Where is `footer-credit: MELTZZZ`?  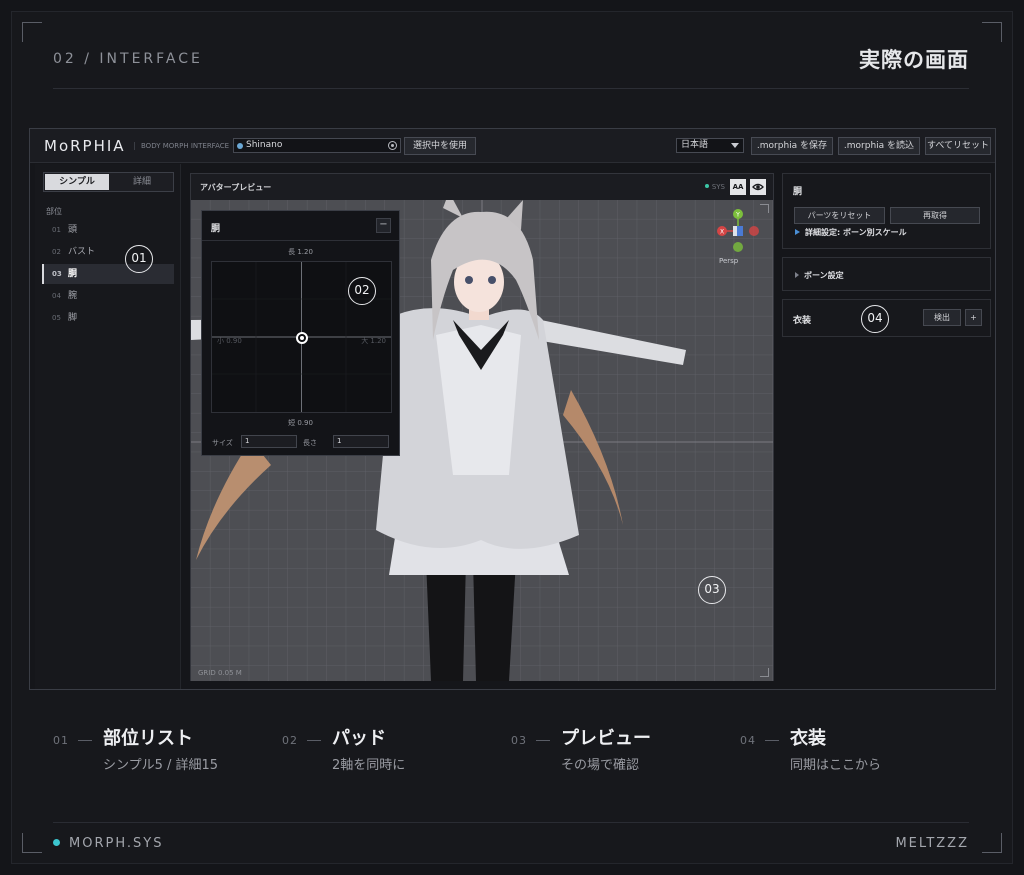
footer-credit: MELTZZZ is located at coordinates (932, 843).